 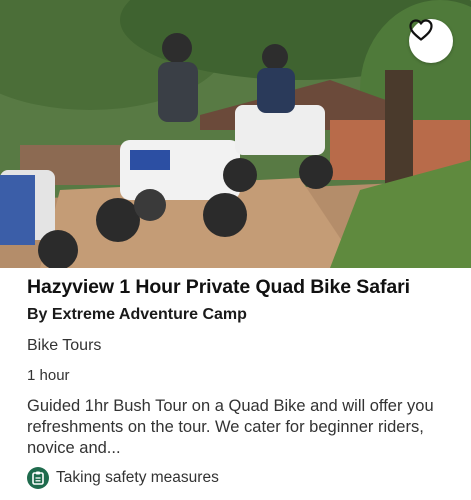 I want to click on favorite-button, so click(x=431, y=41).